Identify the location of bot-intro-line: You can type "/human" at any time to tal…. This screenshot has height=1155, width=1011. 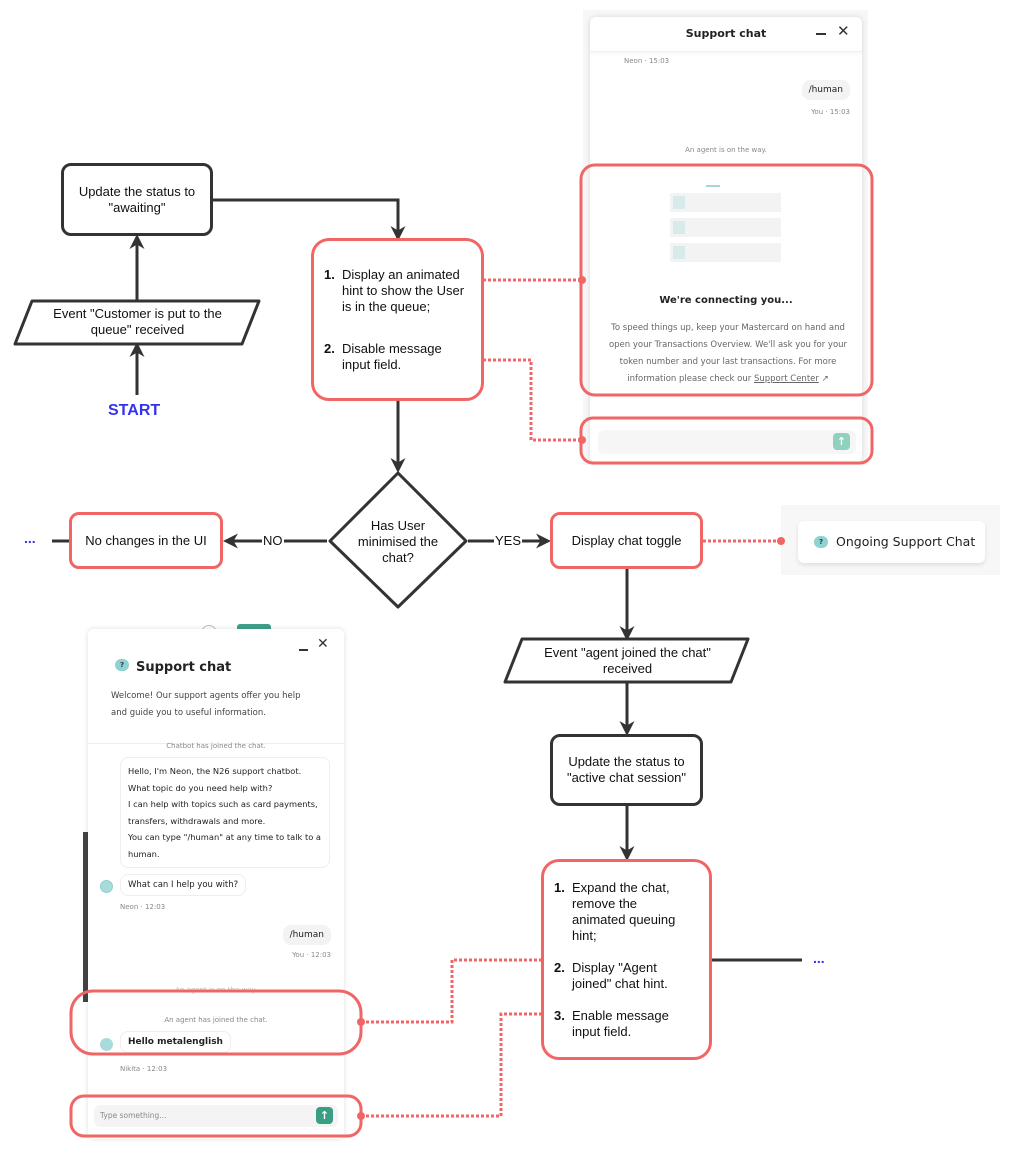
(225, 845).